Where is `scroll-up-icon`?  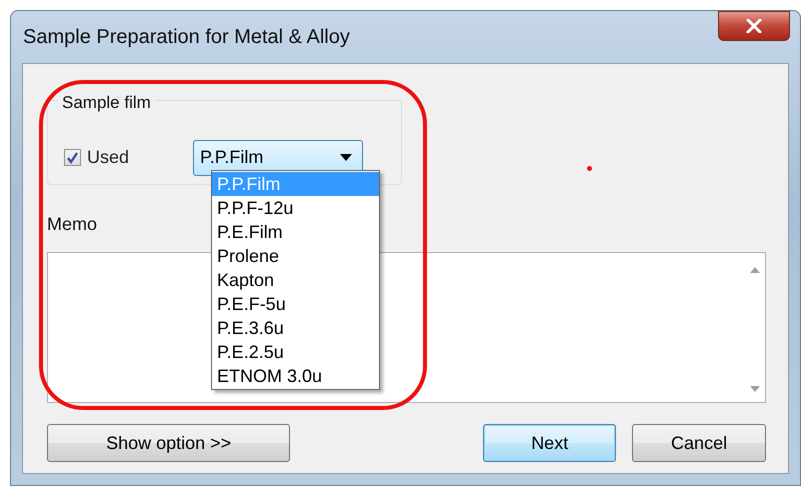 scroll-up-icon is located at coordinates (755, 270).